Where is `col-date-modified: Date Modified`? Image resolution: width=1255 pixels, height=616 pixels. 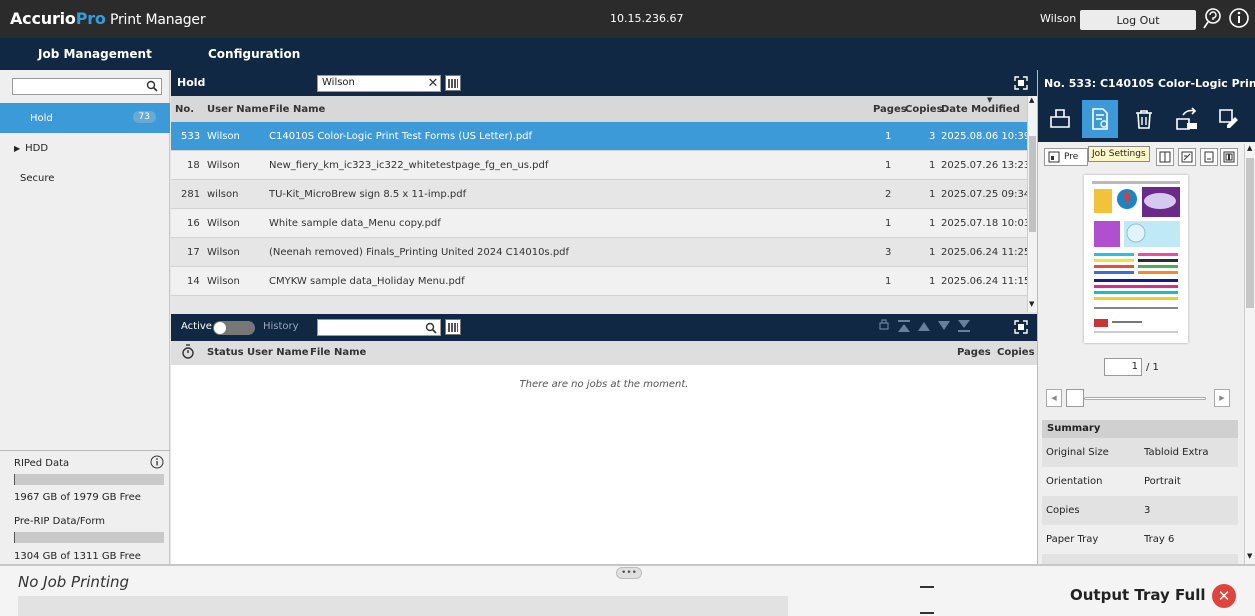 col-date-modified: Date Modified is located at coordinates (980, 109).